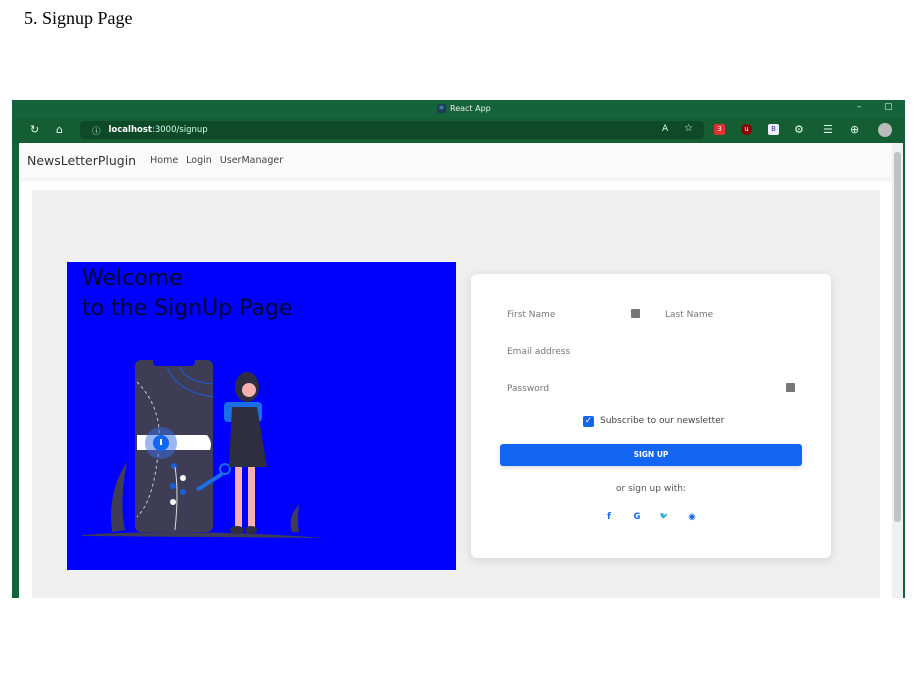 This screenshot has width=920, height=680. What do you see at coordinates (651, 489) in the screenshot?
I see `alt-signup-text: or sign up with:` at bounding box center [651, 489].